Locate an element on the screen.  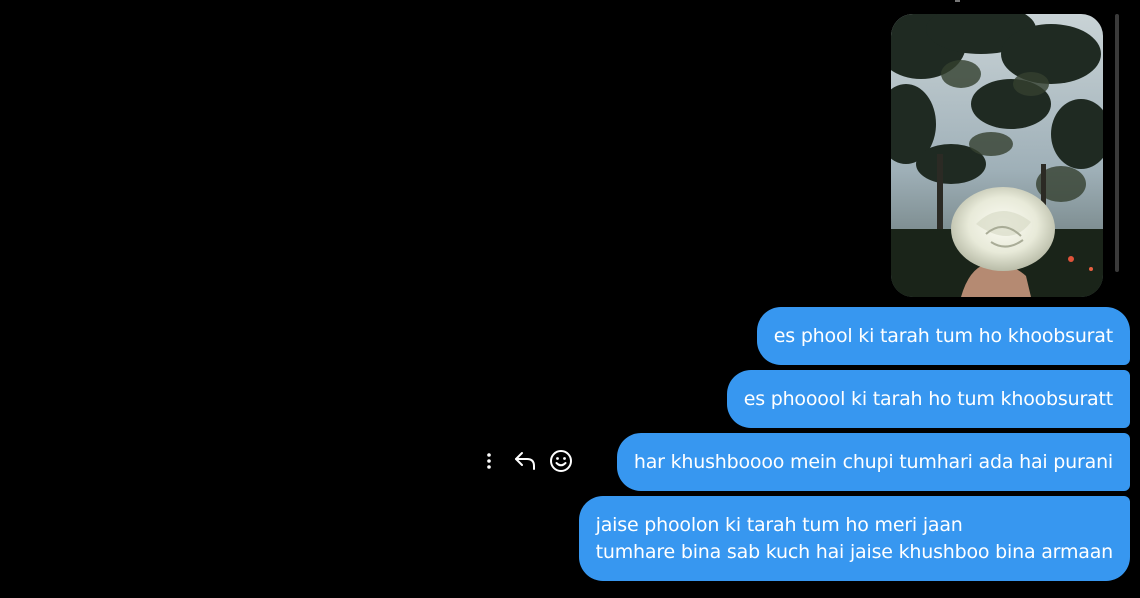
message-bubble: es phool ki tarah tum ho khoobsurat is located at coordinates (943, 336).